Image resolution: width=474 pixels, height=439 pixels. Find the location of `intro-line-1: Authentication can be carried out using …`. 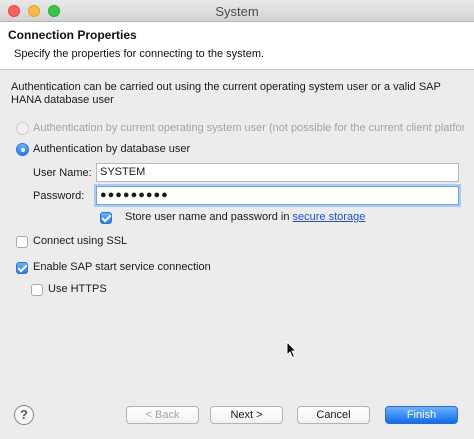

intro-line-1: Authentication can be carried out using … is located at coordinates (226, 87).